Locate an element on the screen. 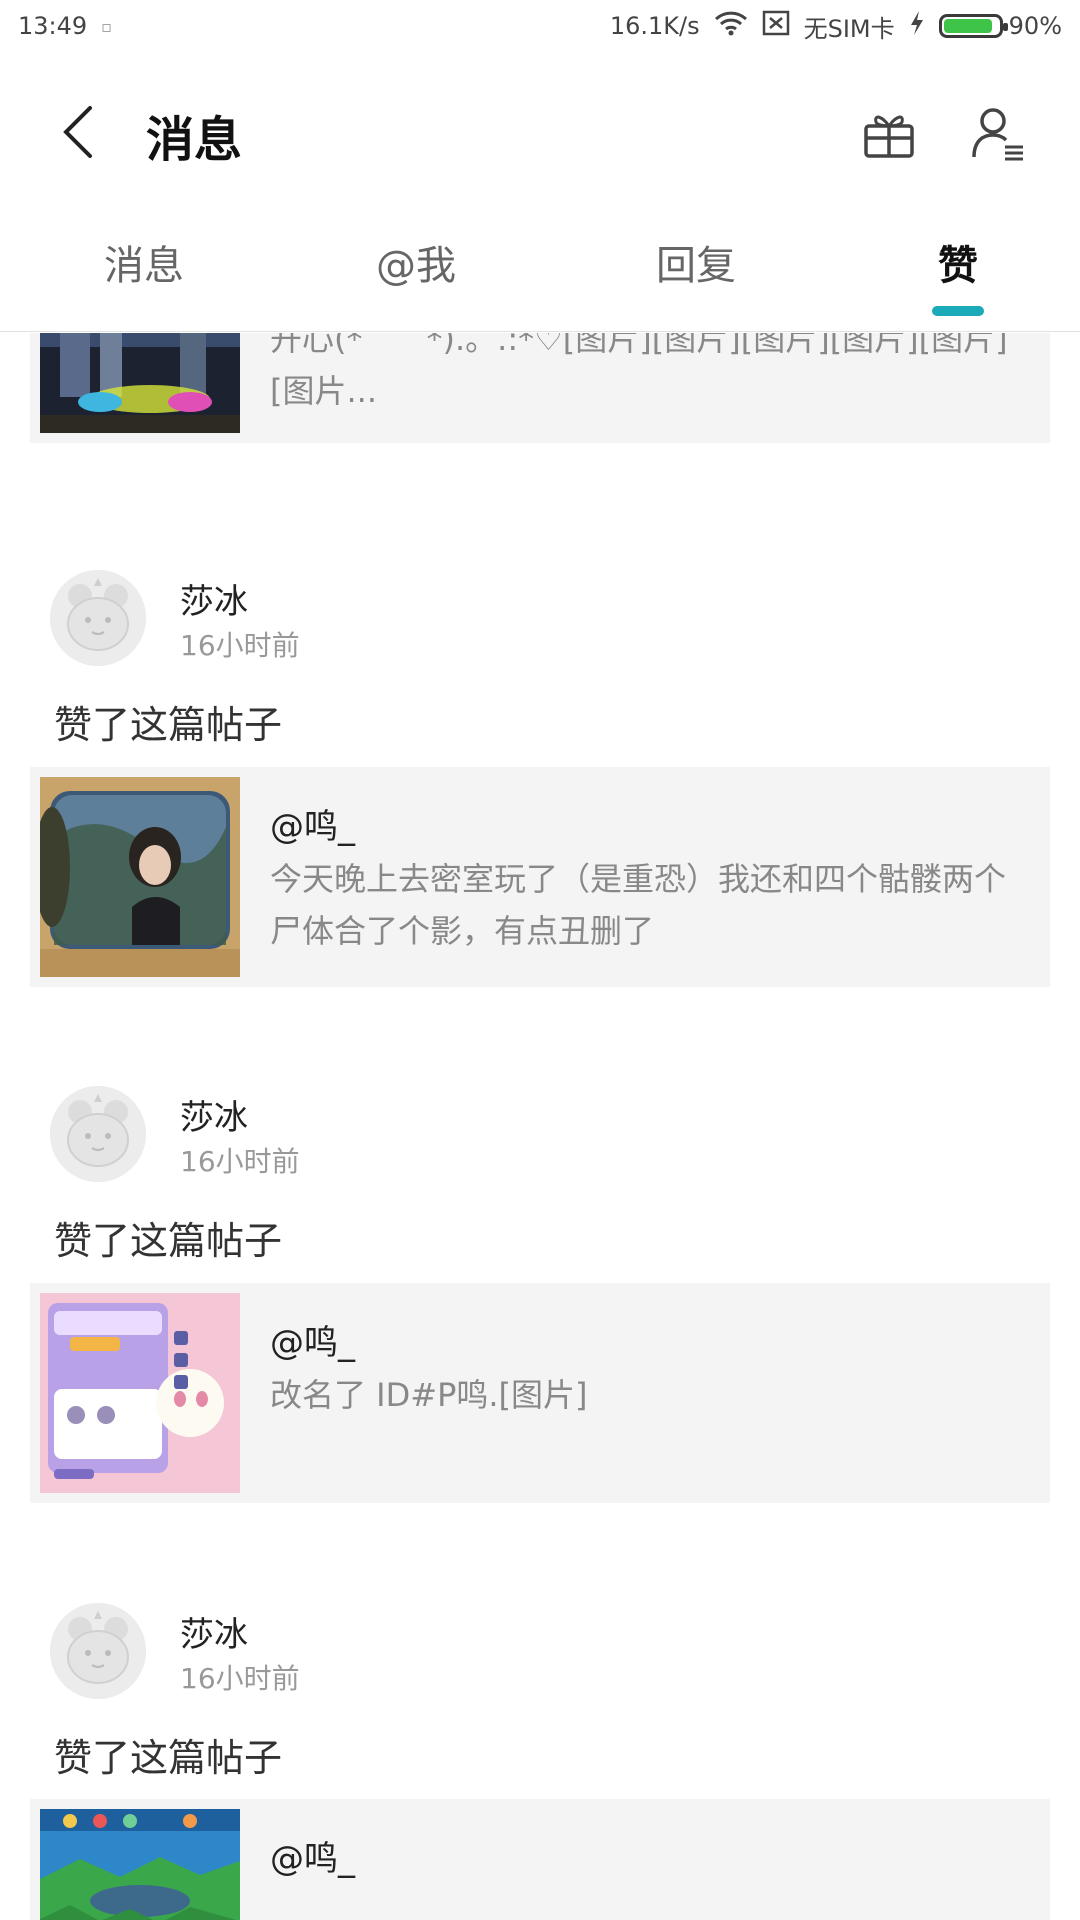 The image size is (1080, 1920). tab-label: 消息 is located at coordinates (144, 266).